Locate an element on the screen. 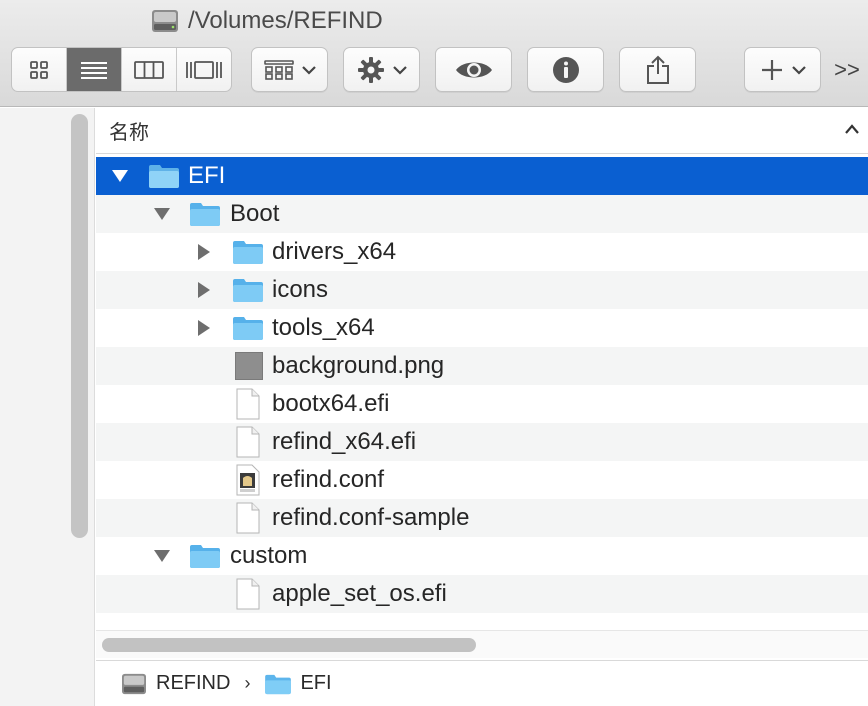  file-name: refind.conf is located at coordinates (328, 479).